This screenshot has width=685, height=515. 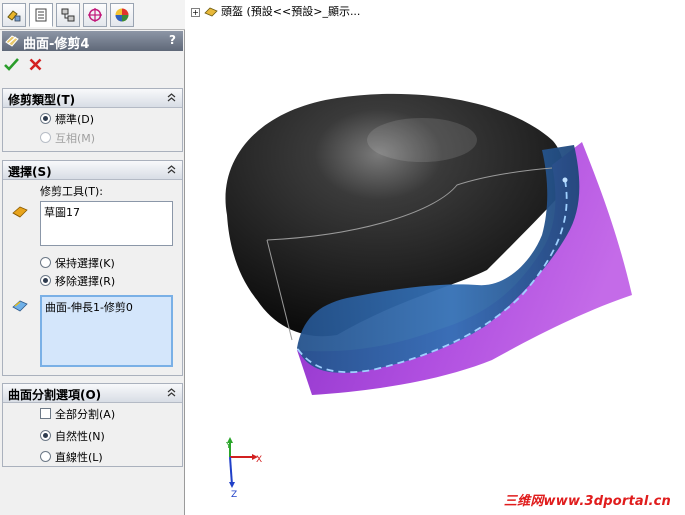 I want to click on mutual-label: 互相(M), so click(x=75, y=138).